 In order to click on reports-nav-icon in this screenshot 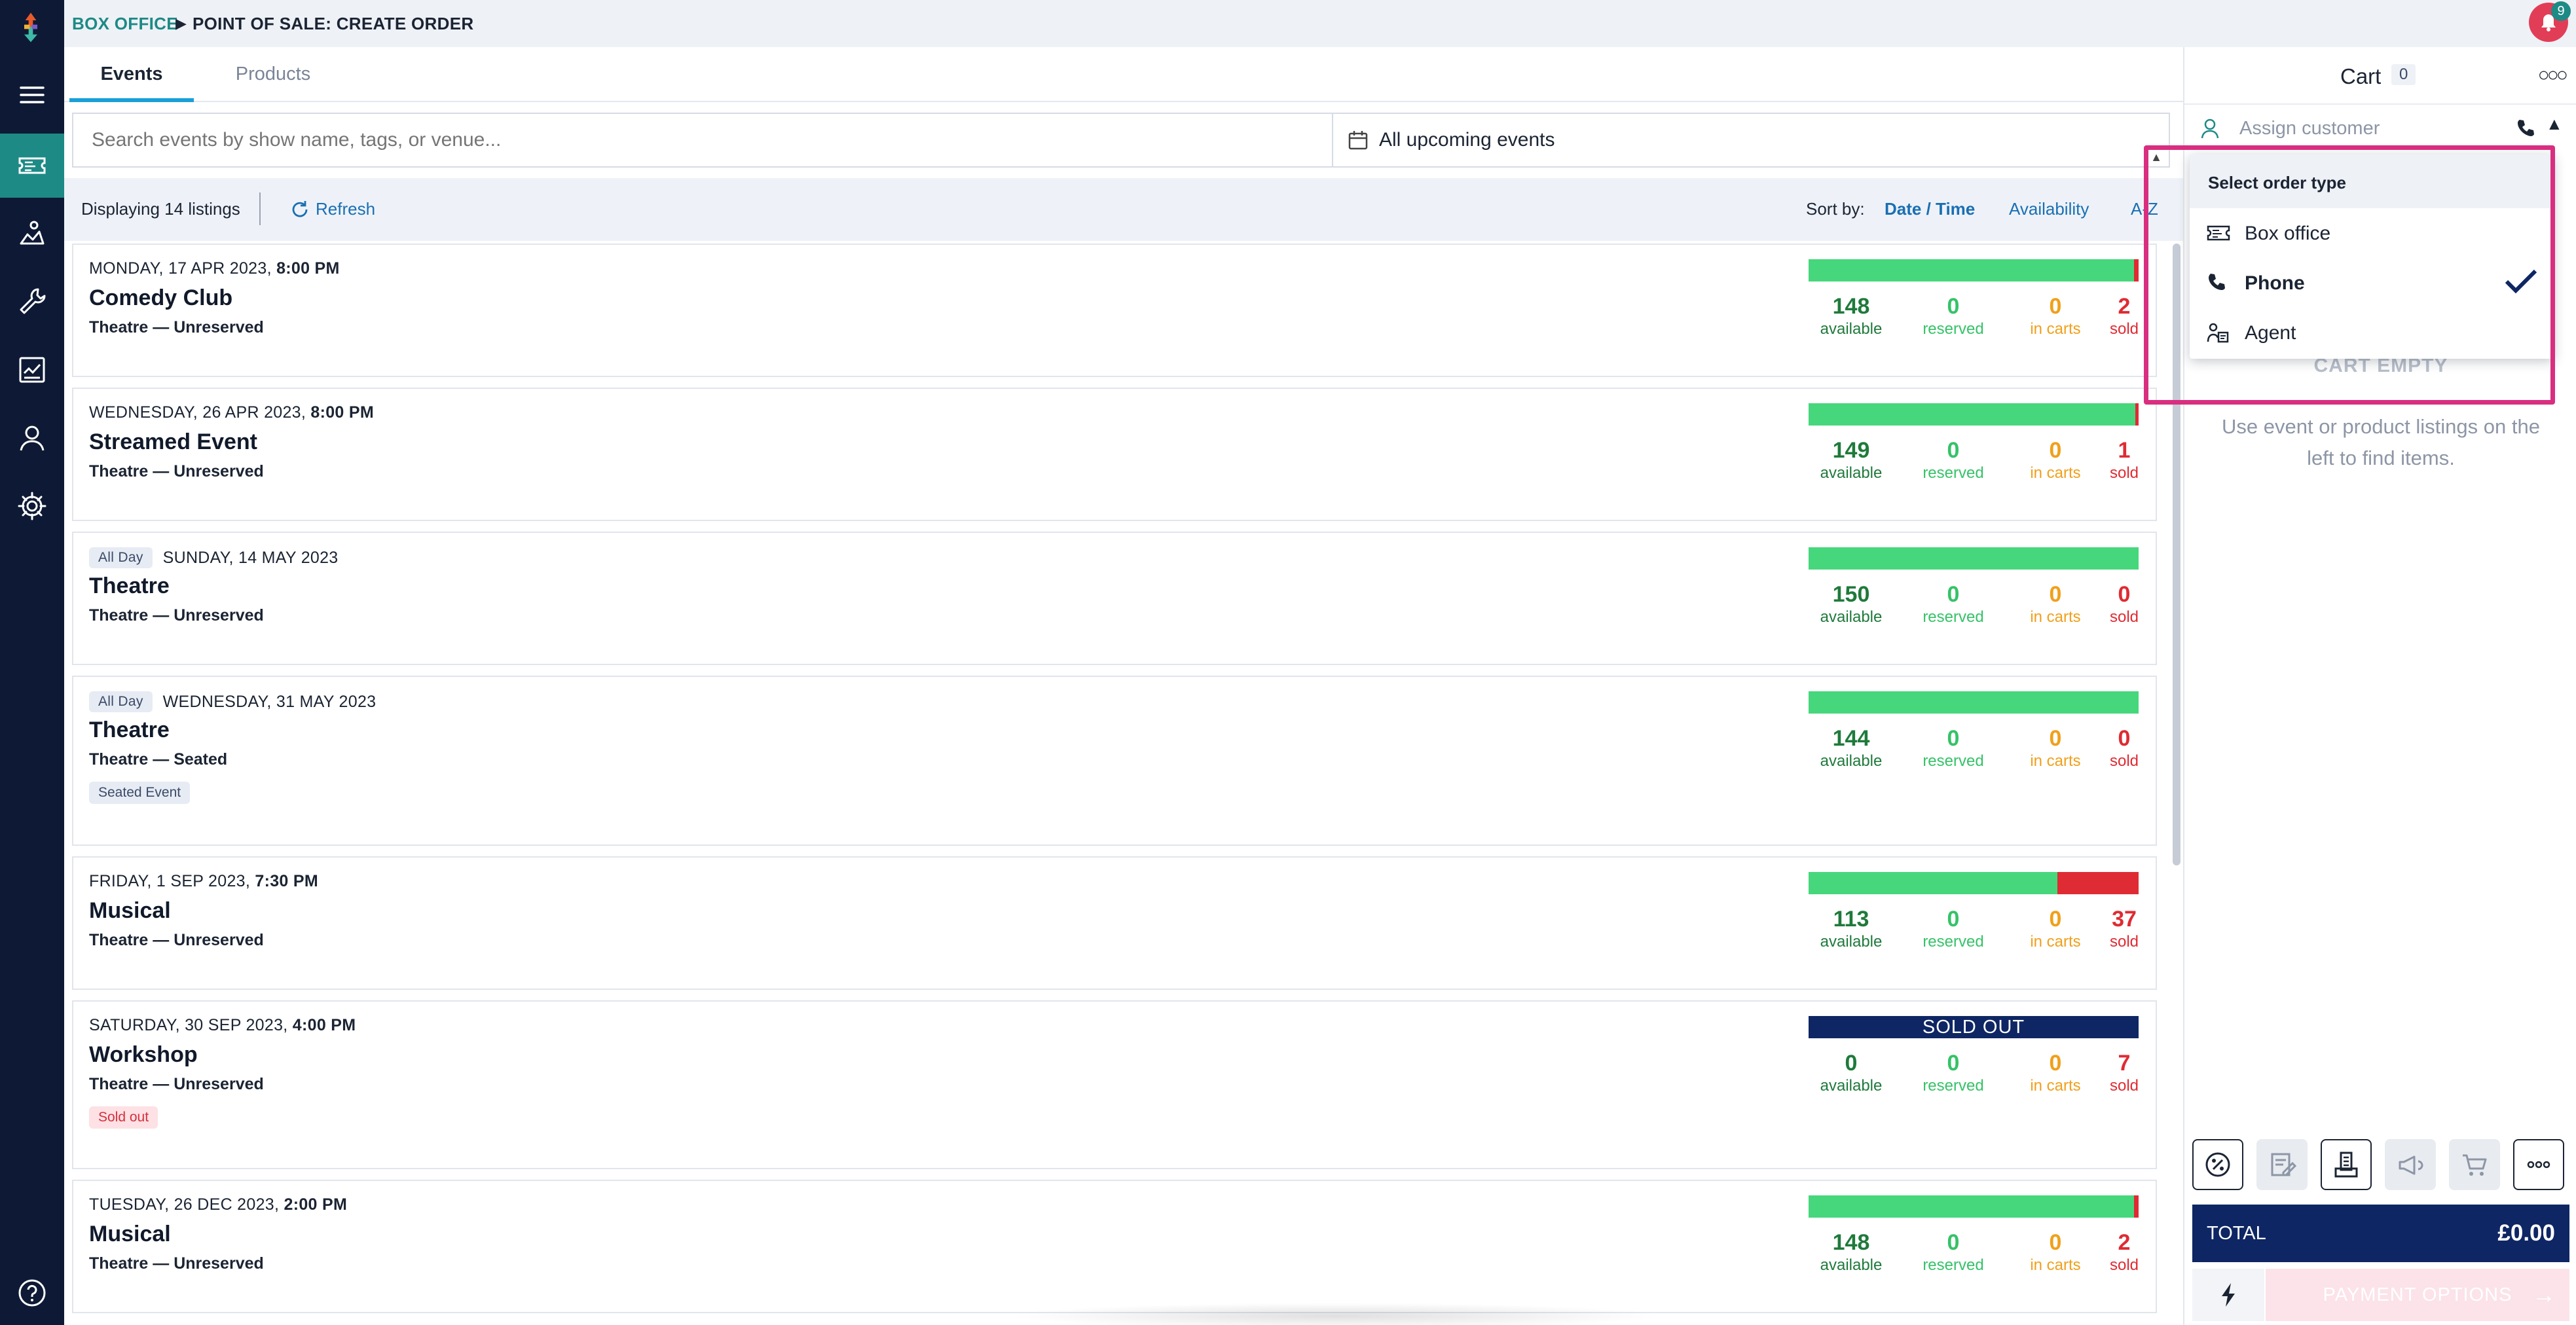, I will do `click(32, 370)`.